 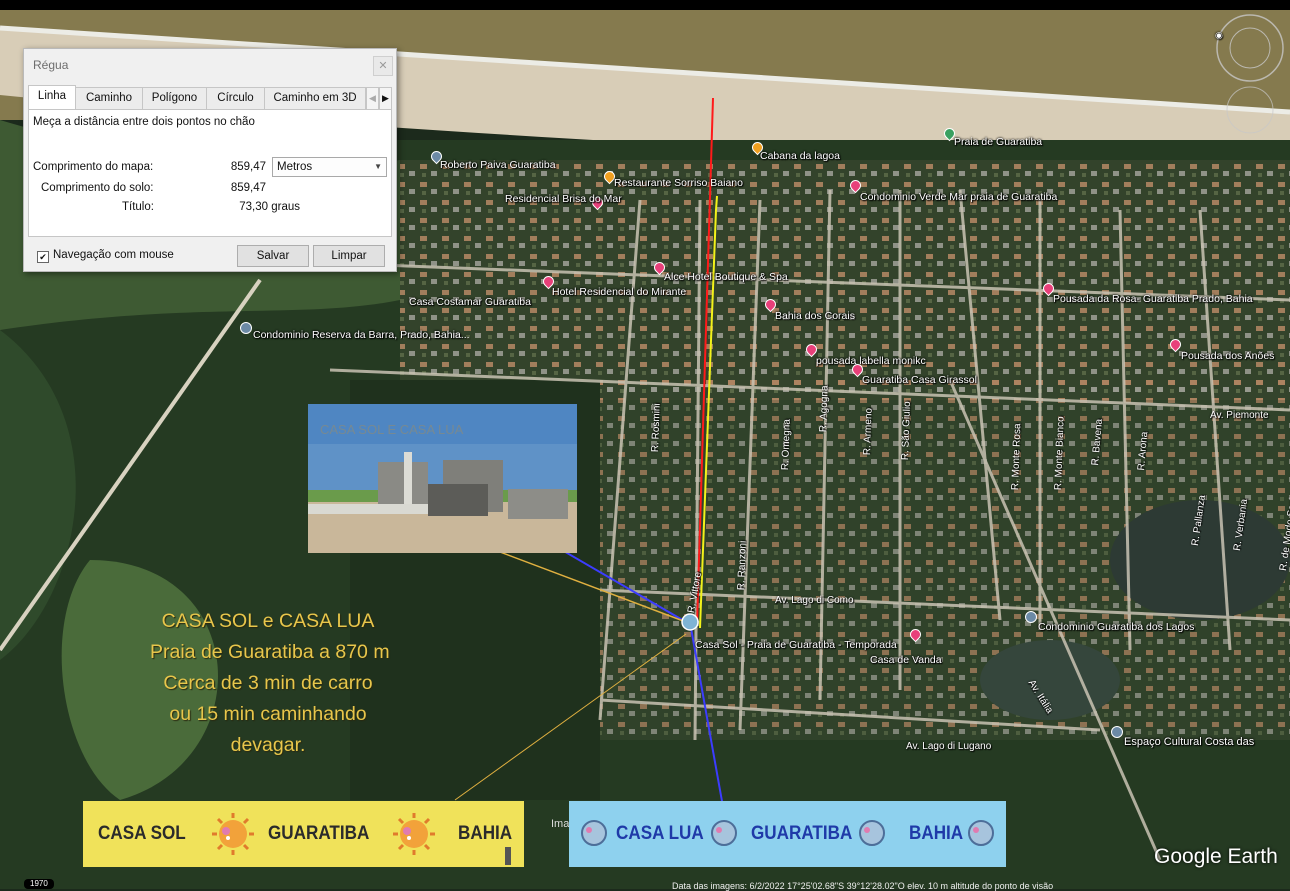 I want to click on tab-circle: Círculo, so click(x=235, y=98).